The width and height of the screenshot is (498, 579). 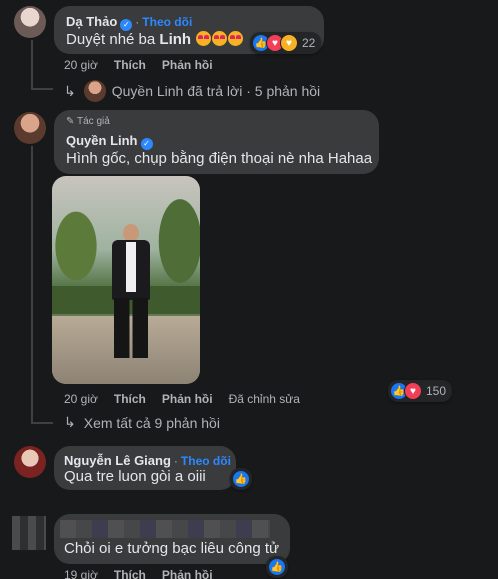 What do you see at coordinates (93, 121) in the screenshot?
I see `author-badge: Tác giả` at bounding box center [93, 121].